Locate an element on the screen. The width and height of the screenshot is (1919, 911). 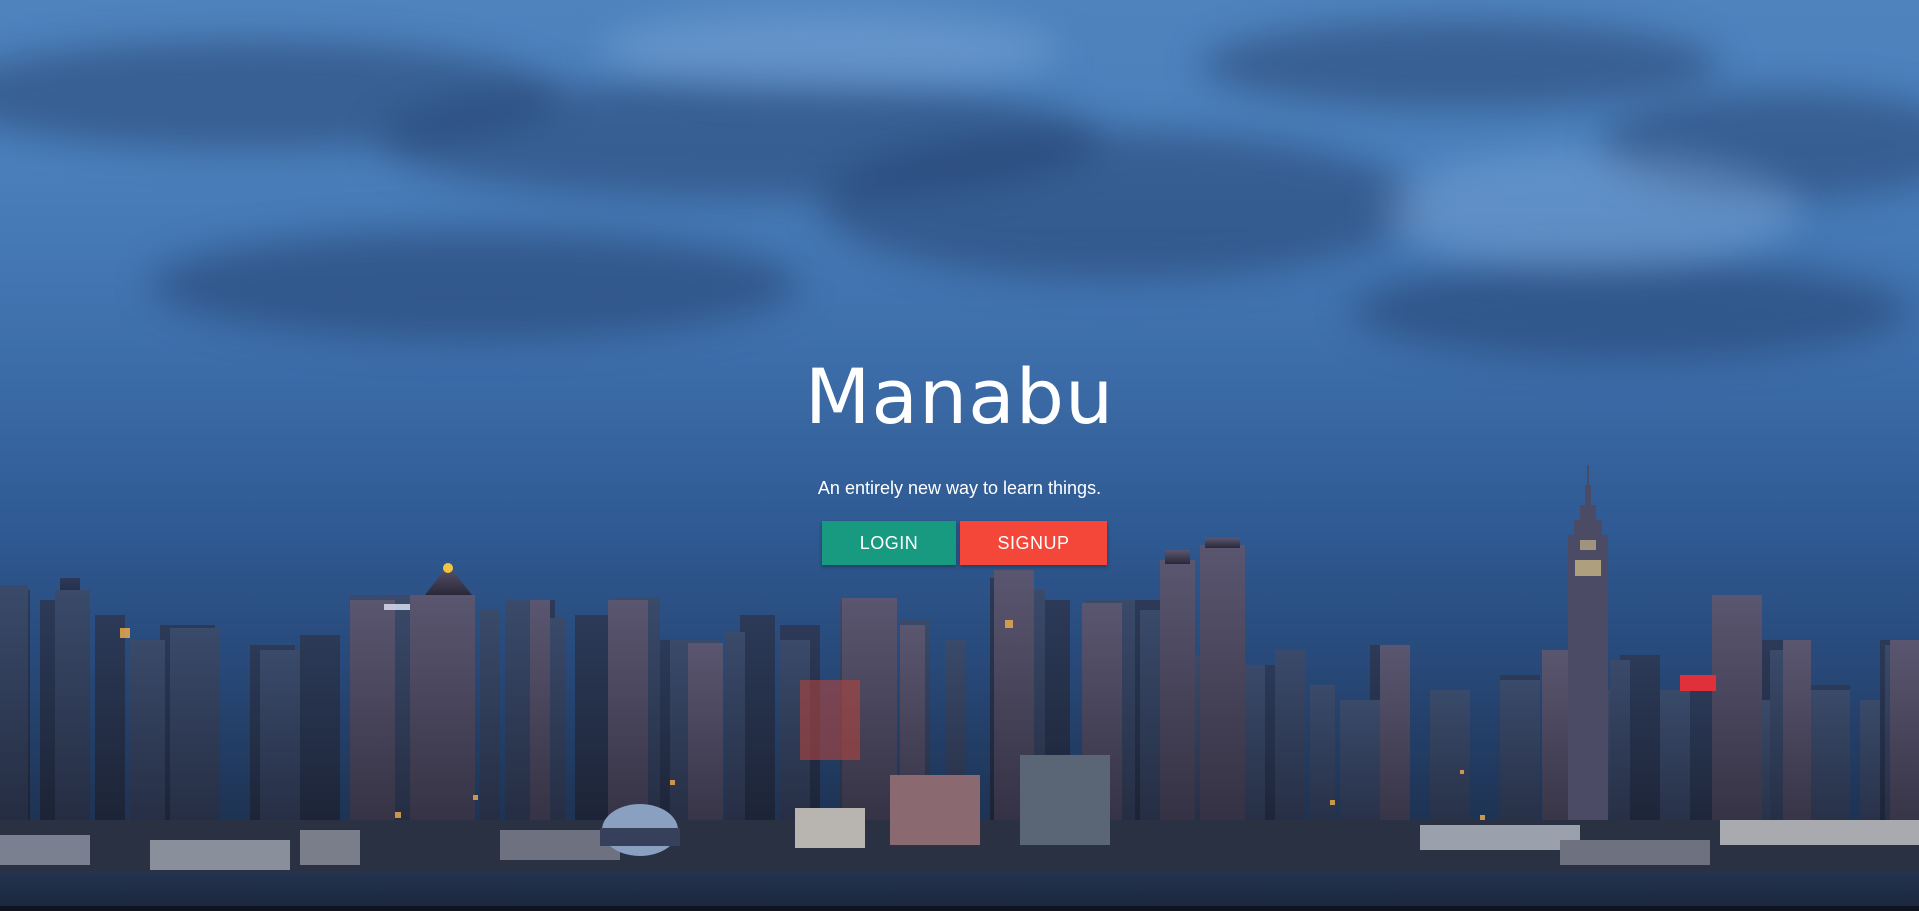
tagline: An entirely new way to learn things. is located at coordinates (959, 488).